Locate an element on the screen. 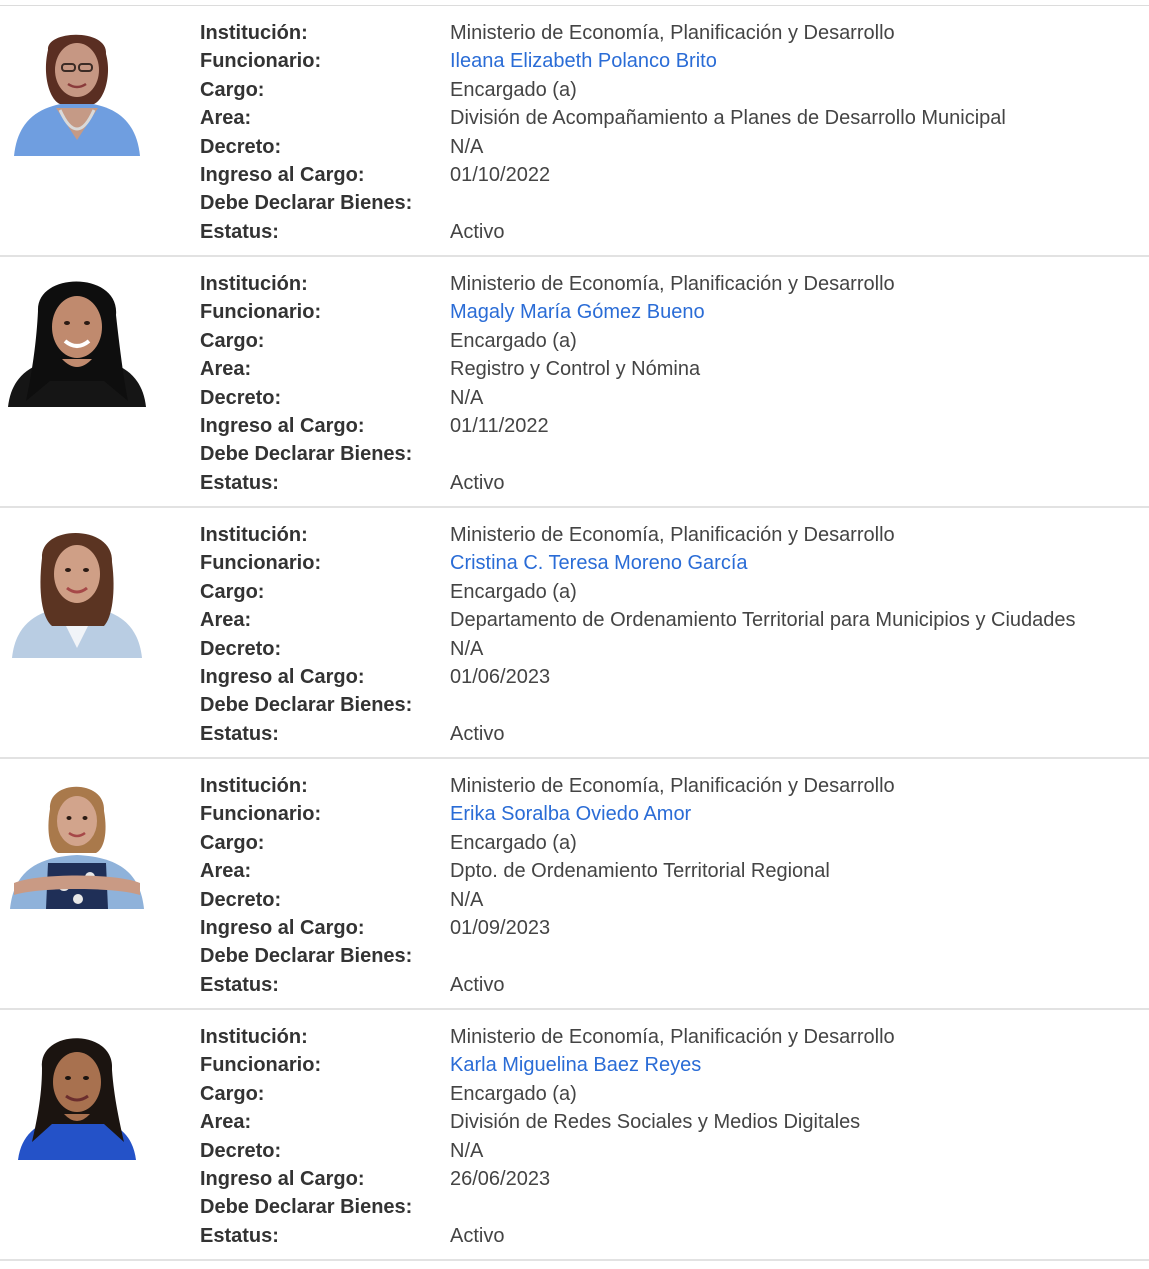 The image size is (1149, 1269). row-funcionario: Funcionario: Magaly María Gómez Bueno is located at coordinates (674, 312).